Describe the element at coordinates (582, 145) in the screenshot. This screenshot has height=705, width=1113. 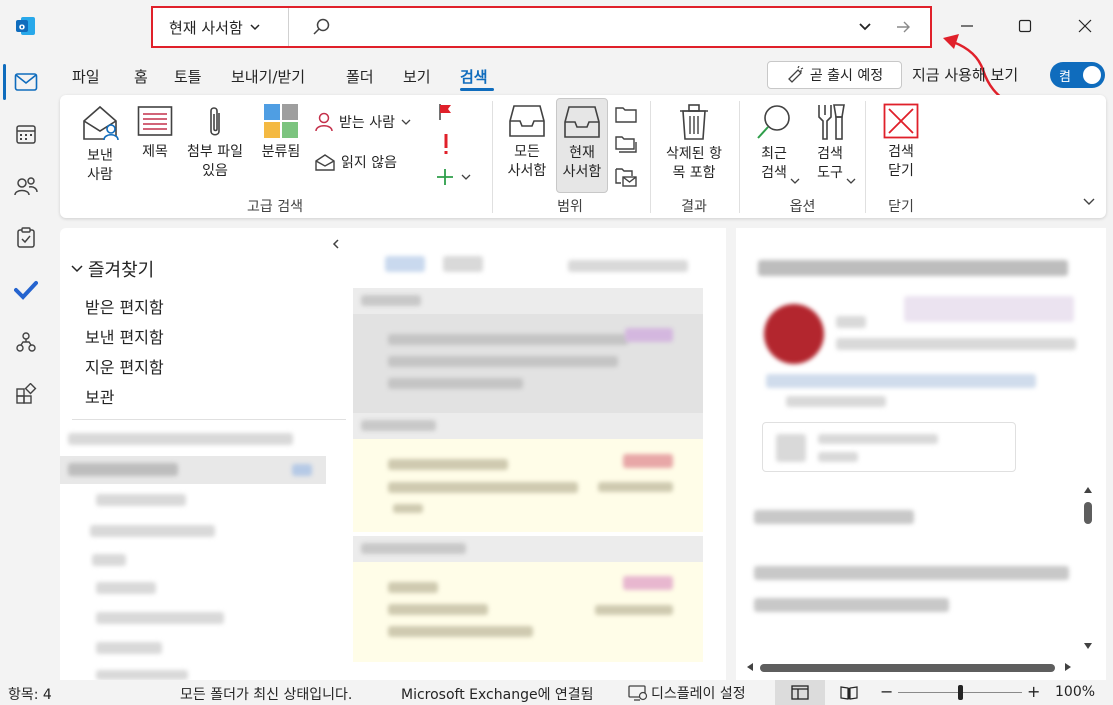
I see `current-mailbox-button: 현재 사서함` at that location.